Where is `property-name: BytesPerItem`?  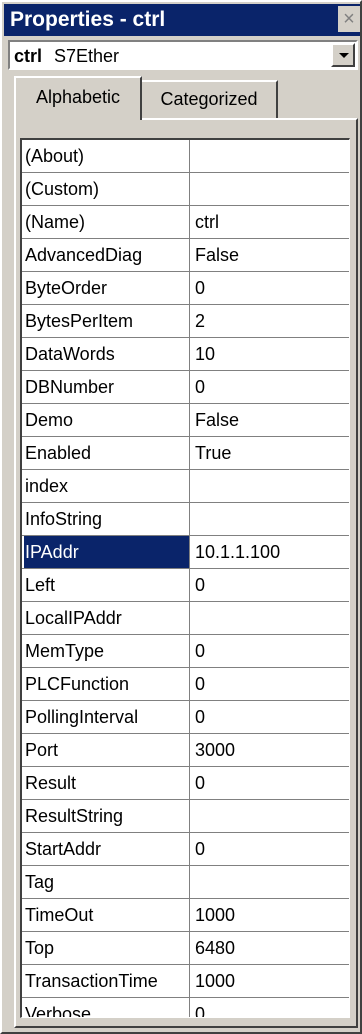
property-name: BytesPerItem is located at coordinates (107, 321).